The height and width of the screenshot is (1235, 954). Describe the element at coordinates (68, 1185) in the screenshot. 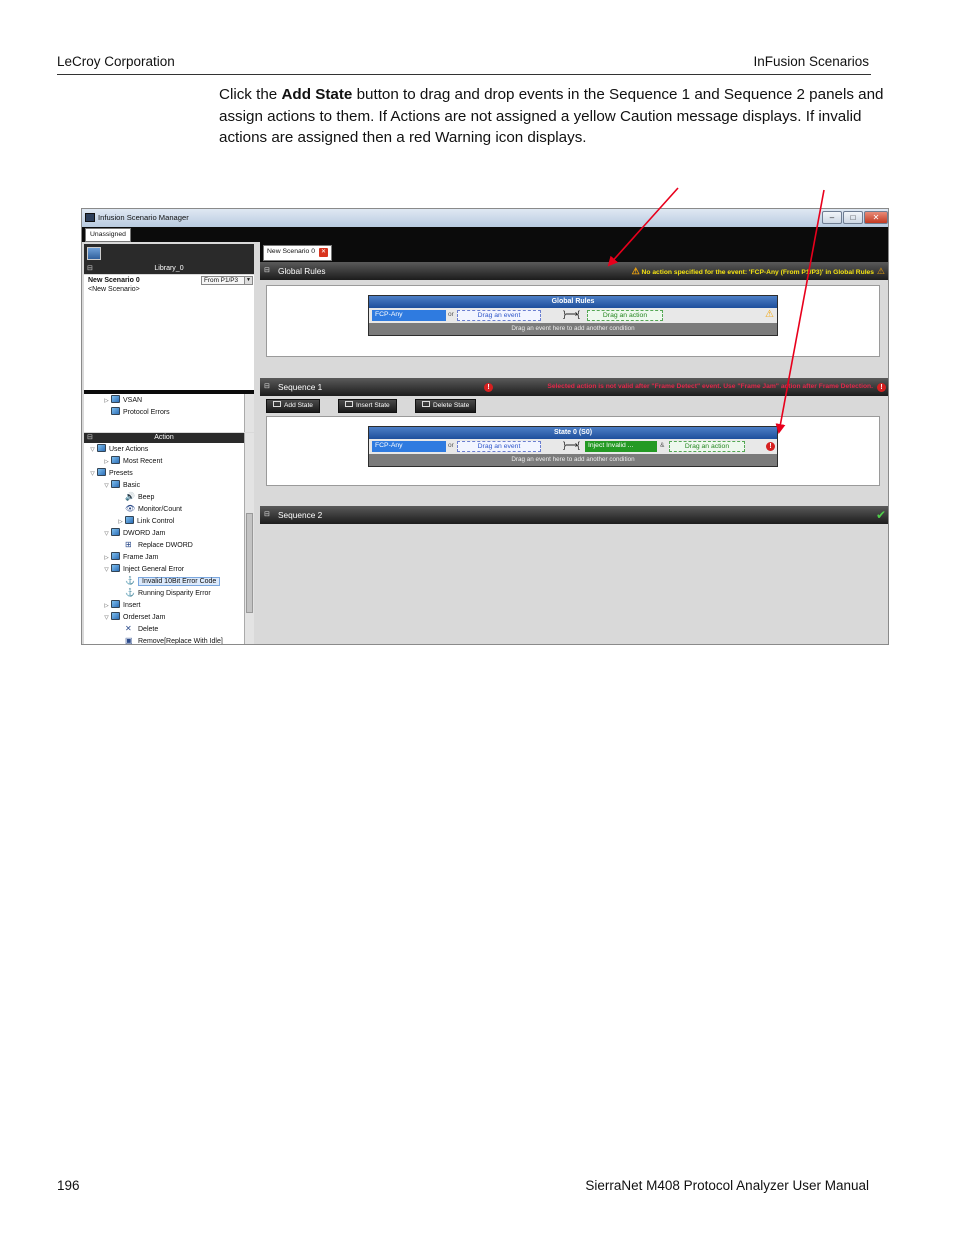

I see `page-number: 196` at that location.